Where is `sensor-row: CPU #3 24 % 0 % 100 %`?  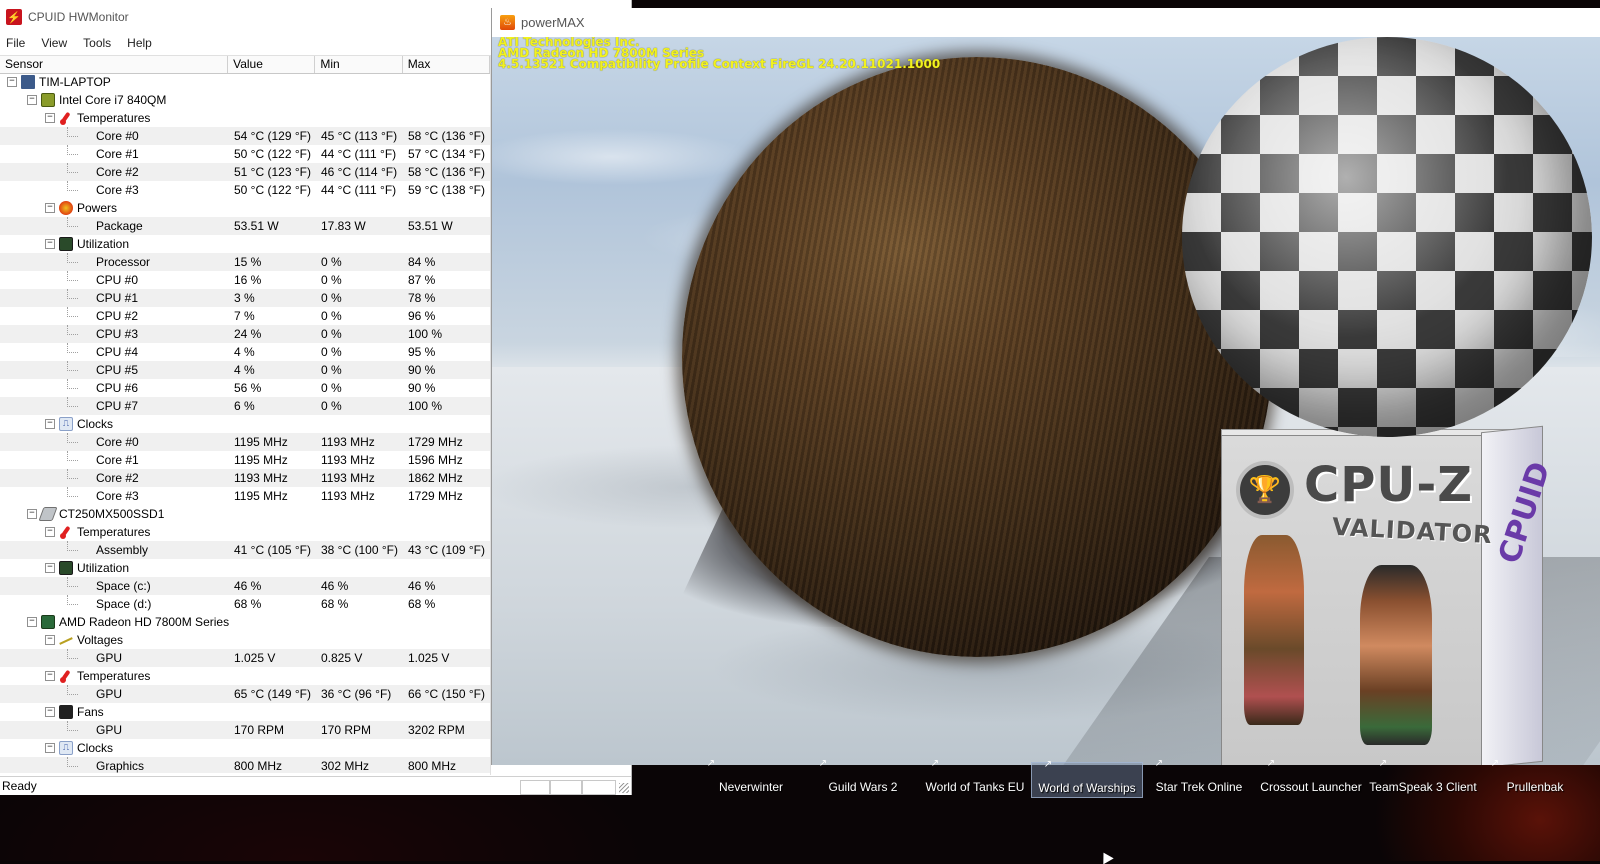 sensor-row: CPU #3 24 % 0 % 100 % is located at coordinates (245, 334).